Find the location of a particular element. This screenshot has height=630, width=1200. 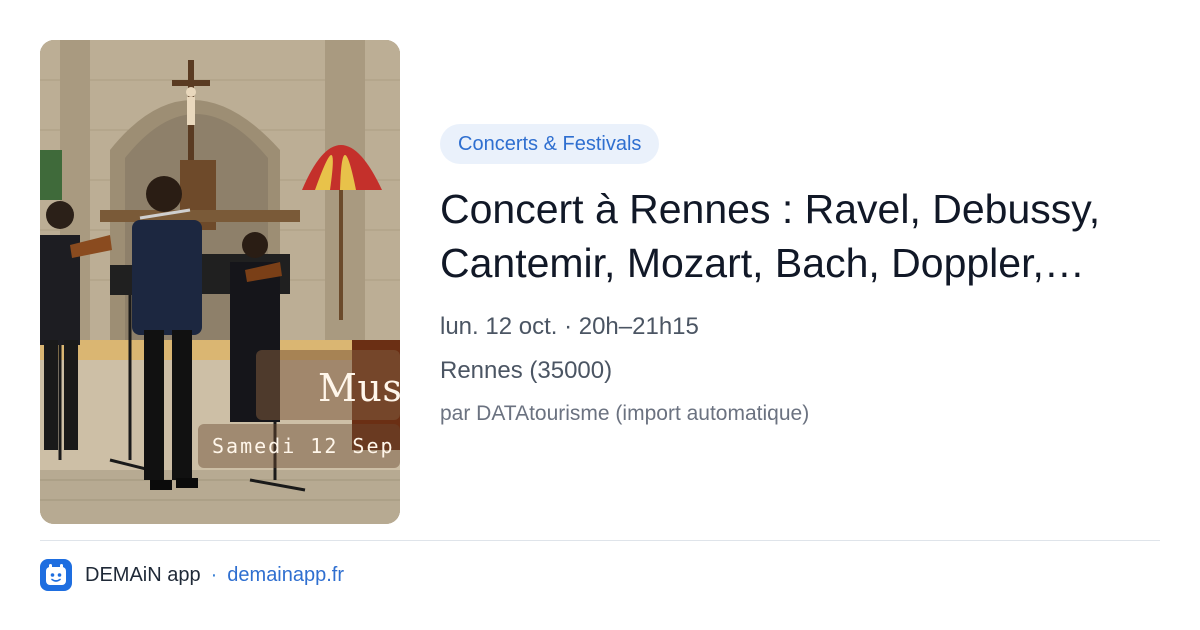

app-logo-icon is located at coordinates (56, 575).